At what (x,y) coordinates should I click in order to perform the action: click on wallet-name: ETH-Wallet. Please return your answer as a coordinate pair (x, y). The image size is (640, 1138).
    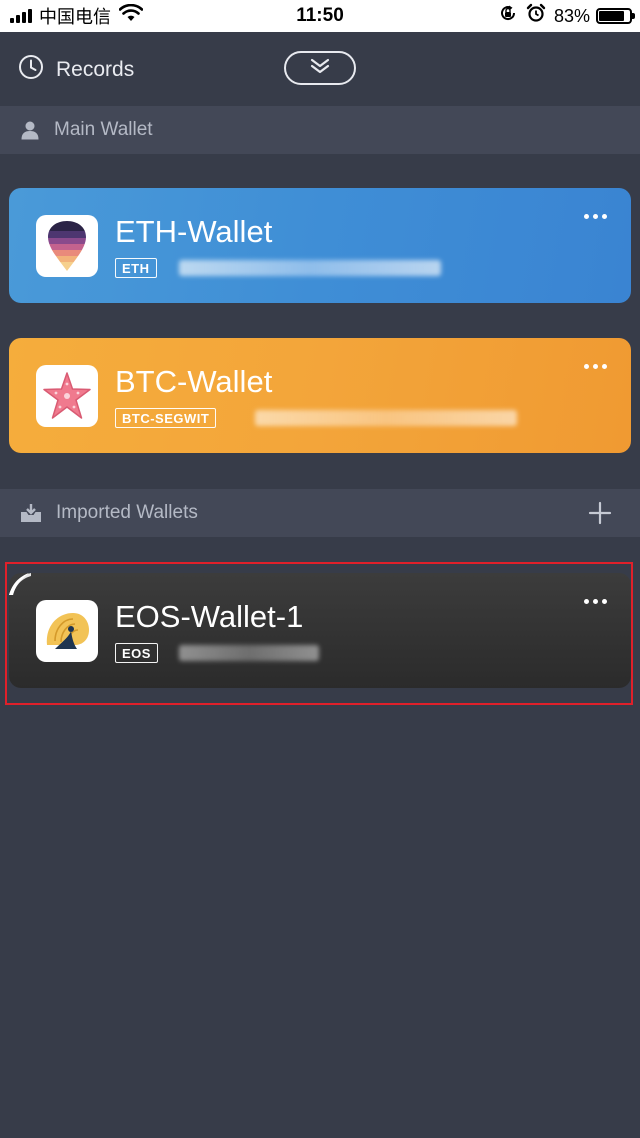
    Looking at the image, I should click on (194, 231).